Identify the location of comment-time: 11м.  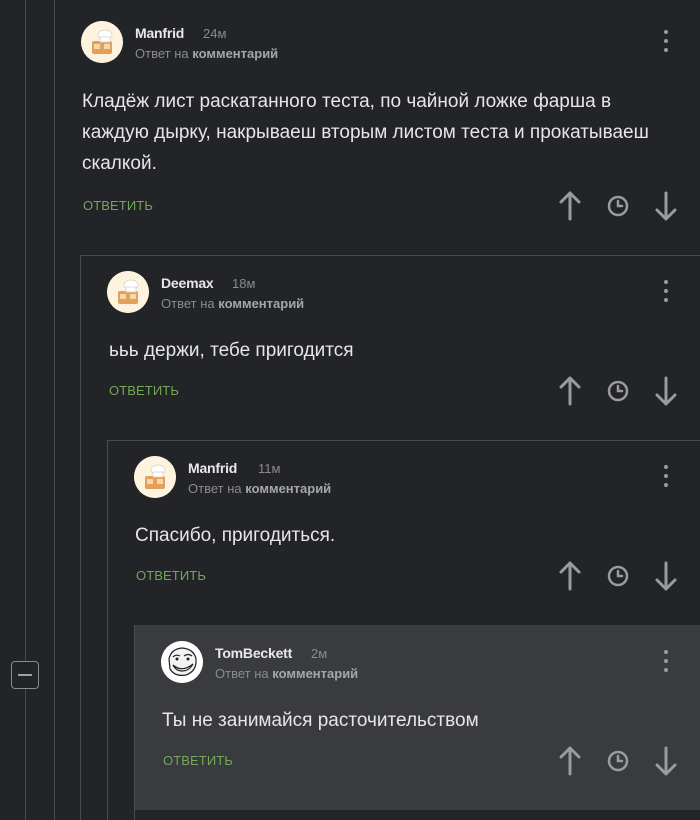
(269, 468).